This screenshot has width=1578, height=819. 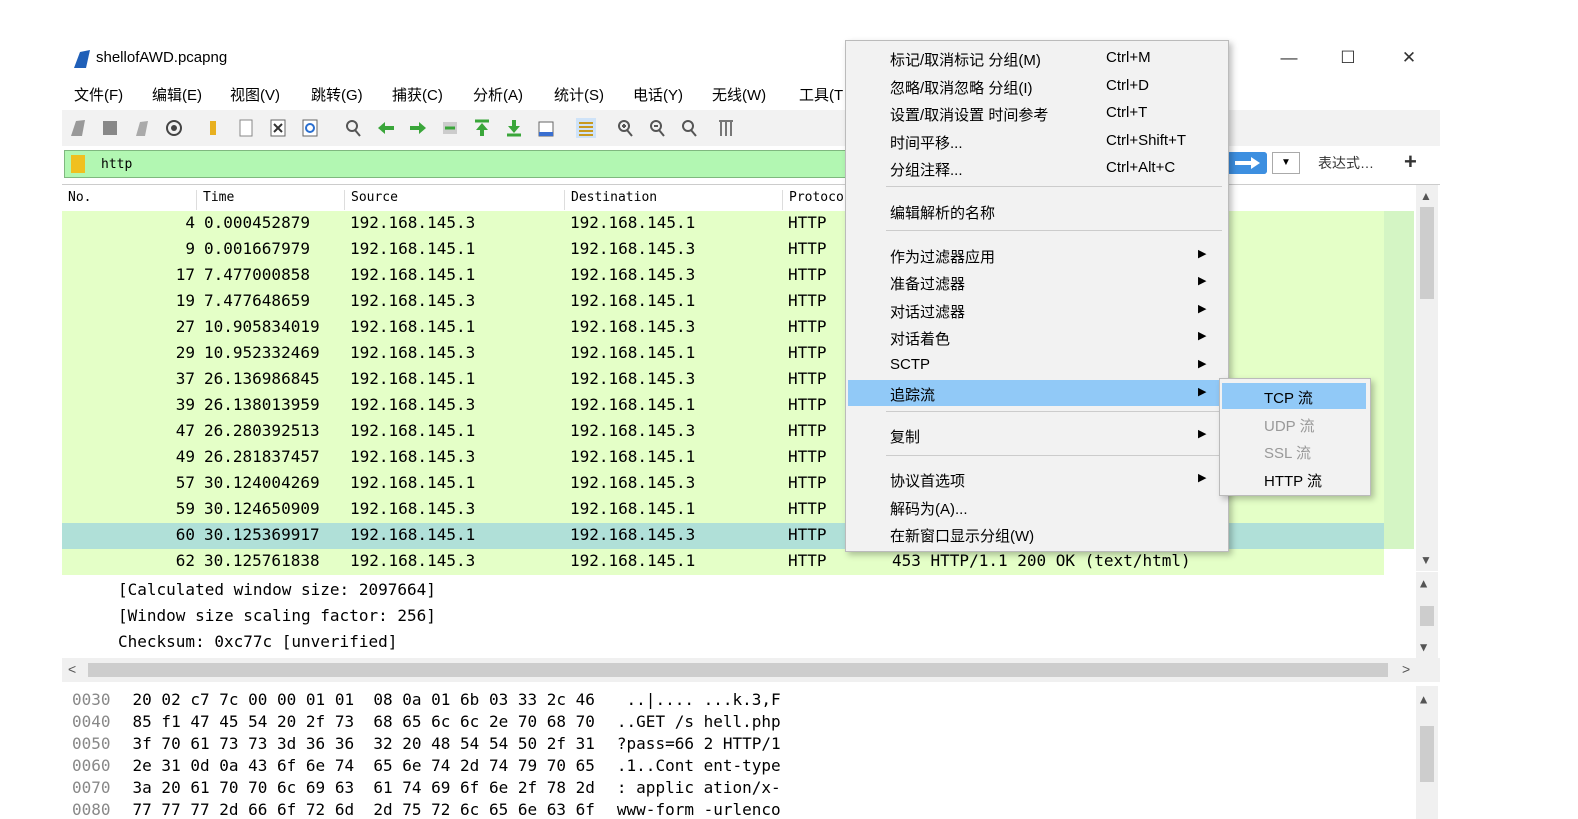 What do you see at coordinates (78, 128) in the screenshot?
I see `start-capture-icon` at bounding box center [78, 128].